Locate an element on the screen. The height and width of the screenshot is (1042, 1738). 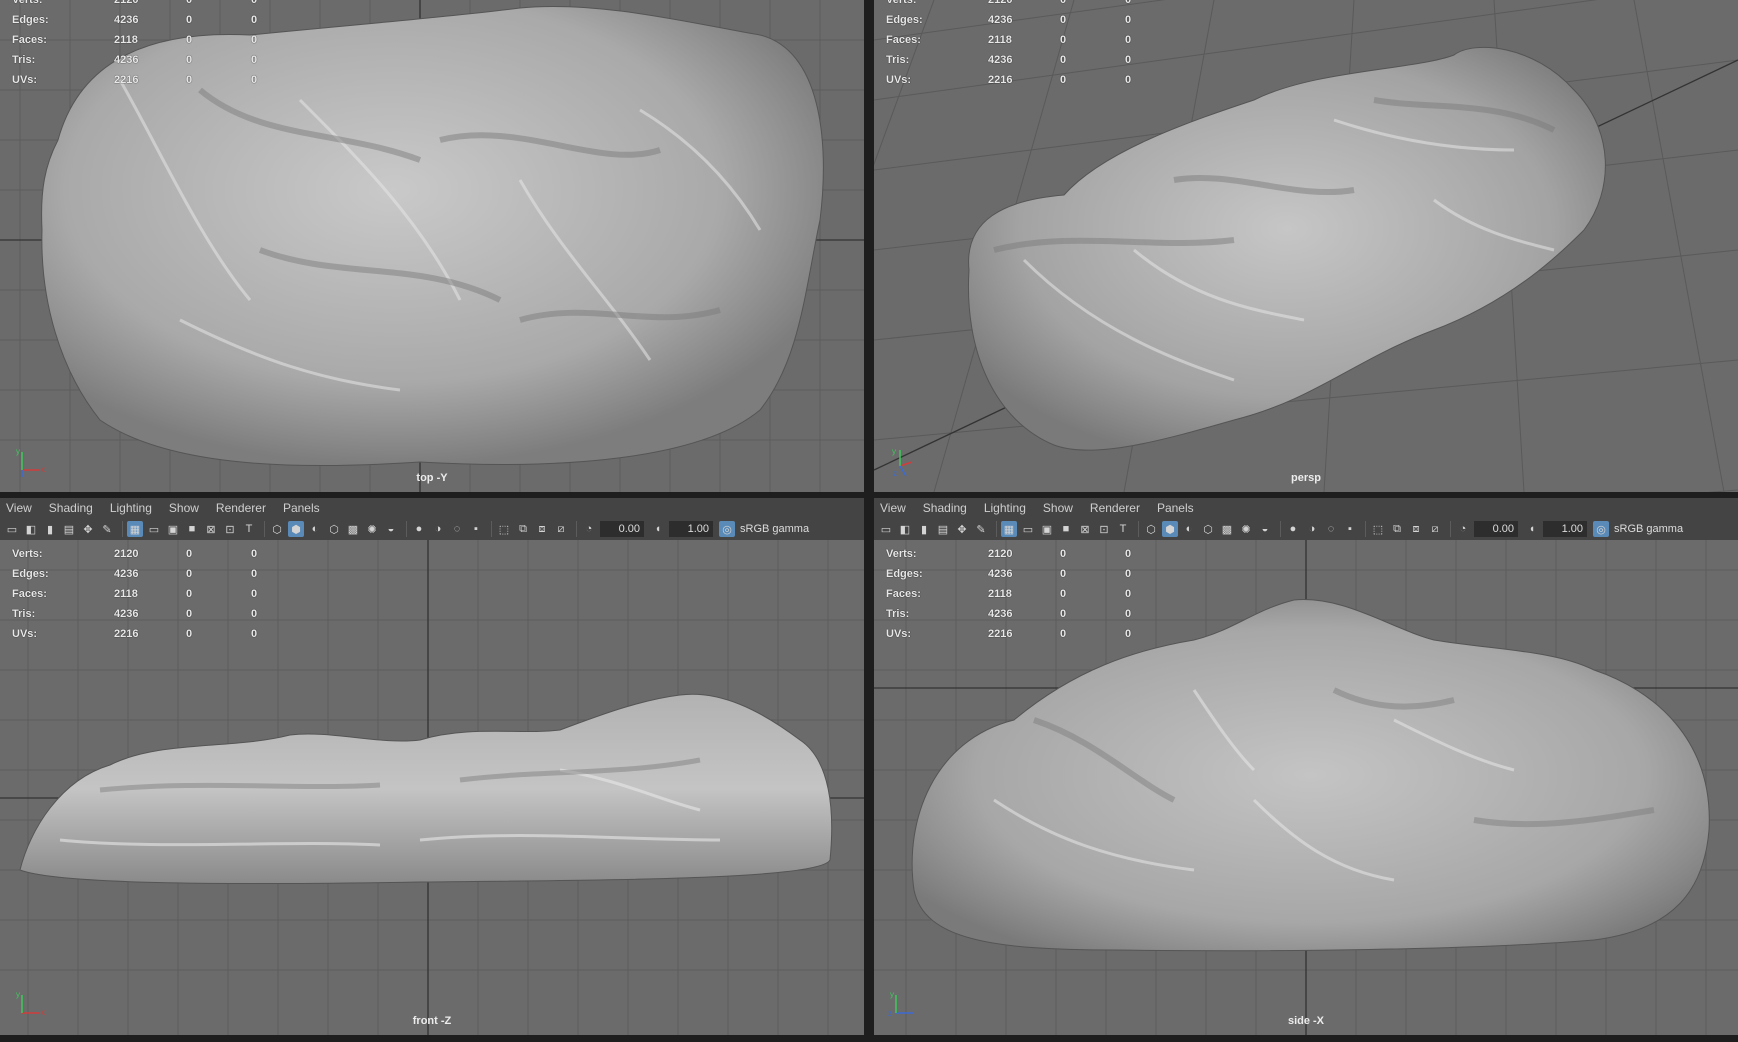
axis-y-label: y is located at coordinates (18, 994).